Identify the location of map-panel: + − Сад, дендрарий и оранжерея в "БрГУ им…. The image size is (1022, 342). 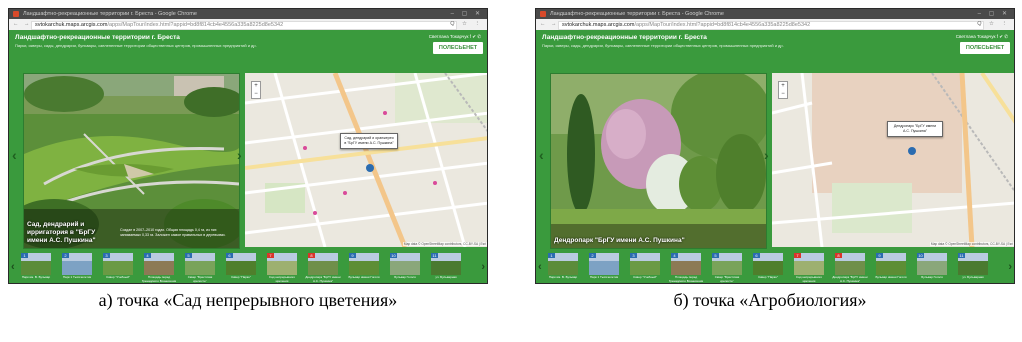
(366, 160).